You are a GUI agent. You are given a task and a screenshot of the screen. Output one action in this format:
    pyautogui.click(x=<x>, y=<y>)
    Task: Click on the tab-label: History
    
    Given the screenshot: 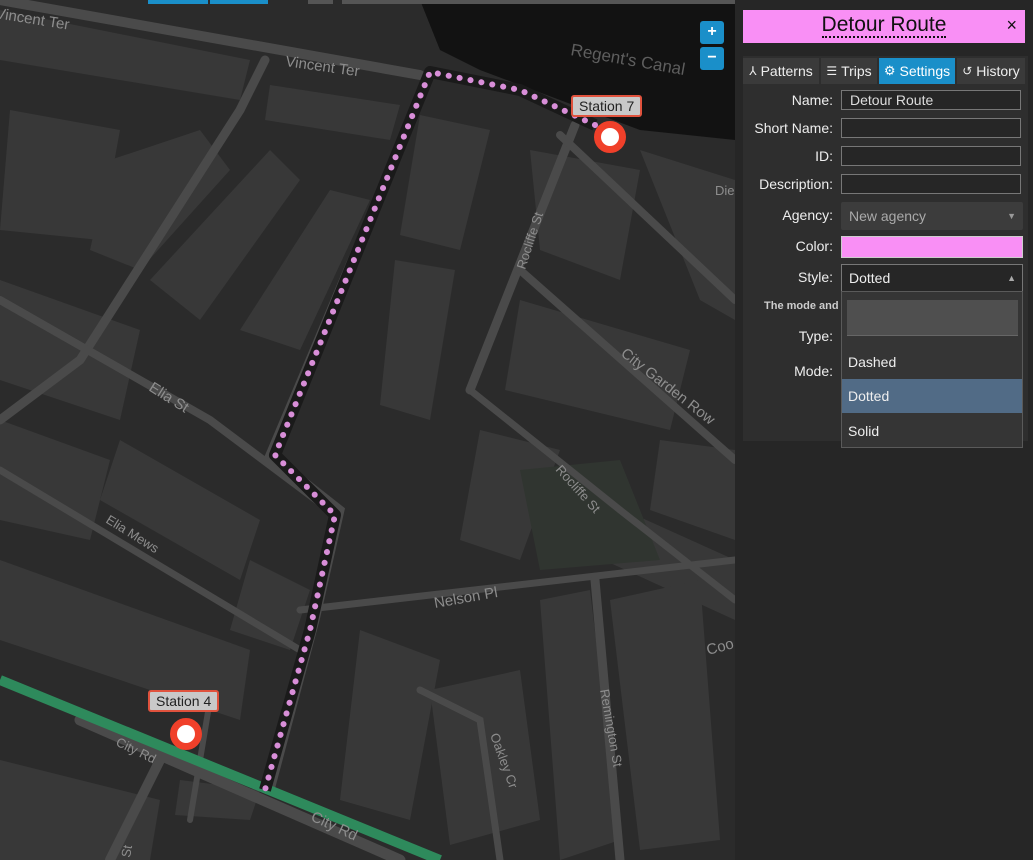 What is the action you would take?
    pyautogui.click(x=998, y=71)
    